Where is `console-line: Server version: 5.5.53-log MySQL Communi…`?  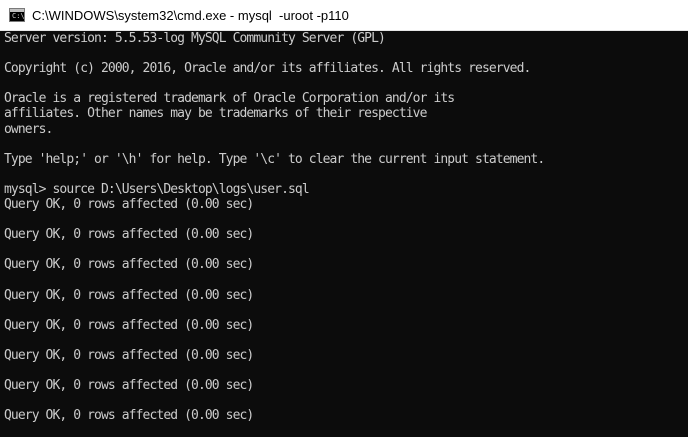
console-line: Server version: 5.5.53-log MySQL Communi… is located at coordinates (195, 38).